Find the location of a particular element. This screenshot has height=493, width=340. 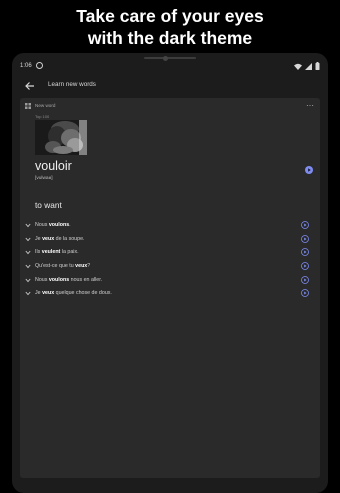

example-sentence: Qu'est-ce que tu veux? is located at coordinates (63, 266).